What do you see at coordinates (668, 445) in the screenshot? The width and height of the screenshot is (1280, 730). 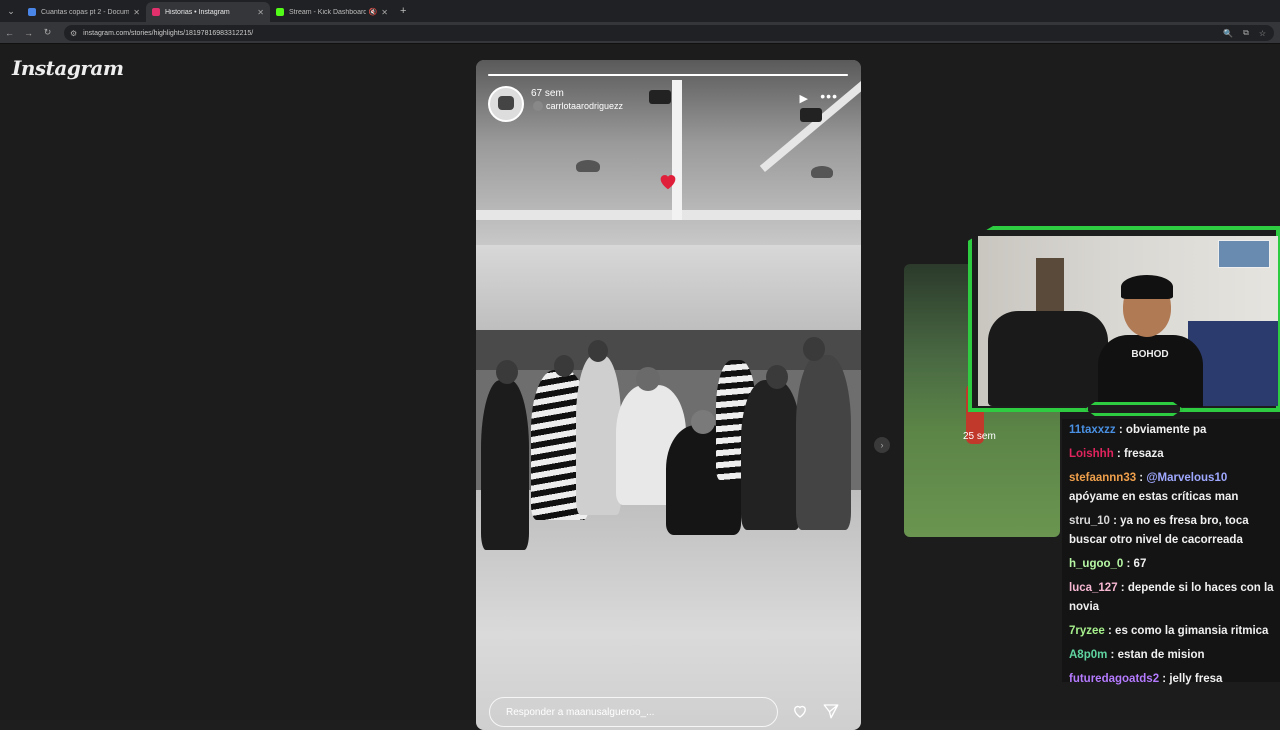 I see `group-photo` at bounding box center [668, 445].